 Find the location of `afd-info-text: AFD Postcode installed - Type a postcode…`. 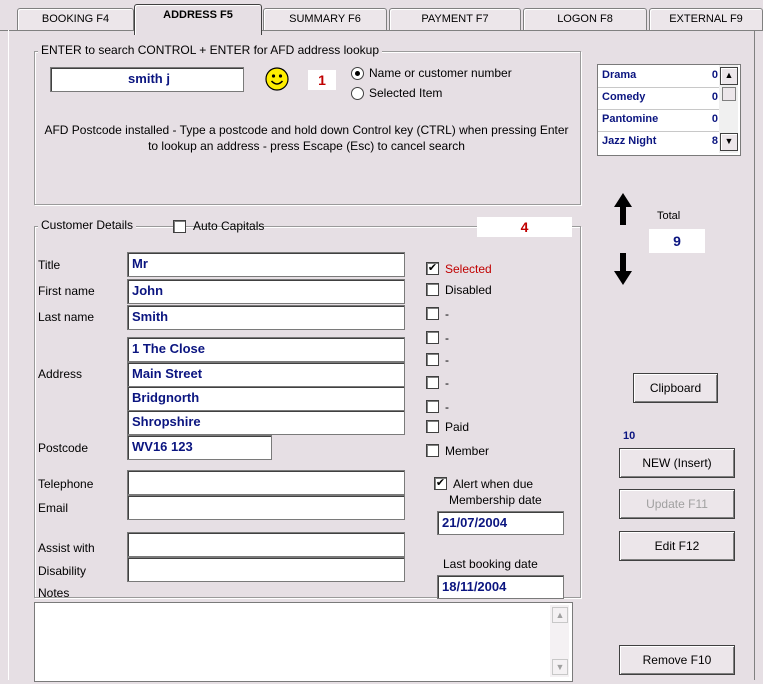

afd-info-text: AFD Postcode installed - Type a postcode… is located at coordinates (306, 138).